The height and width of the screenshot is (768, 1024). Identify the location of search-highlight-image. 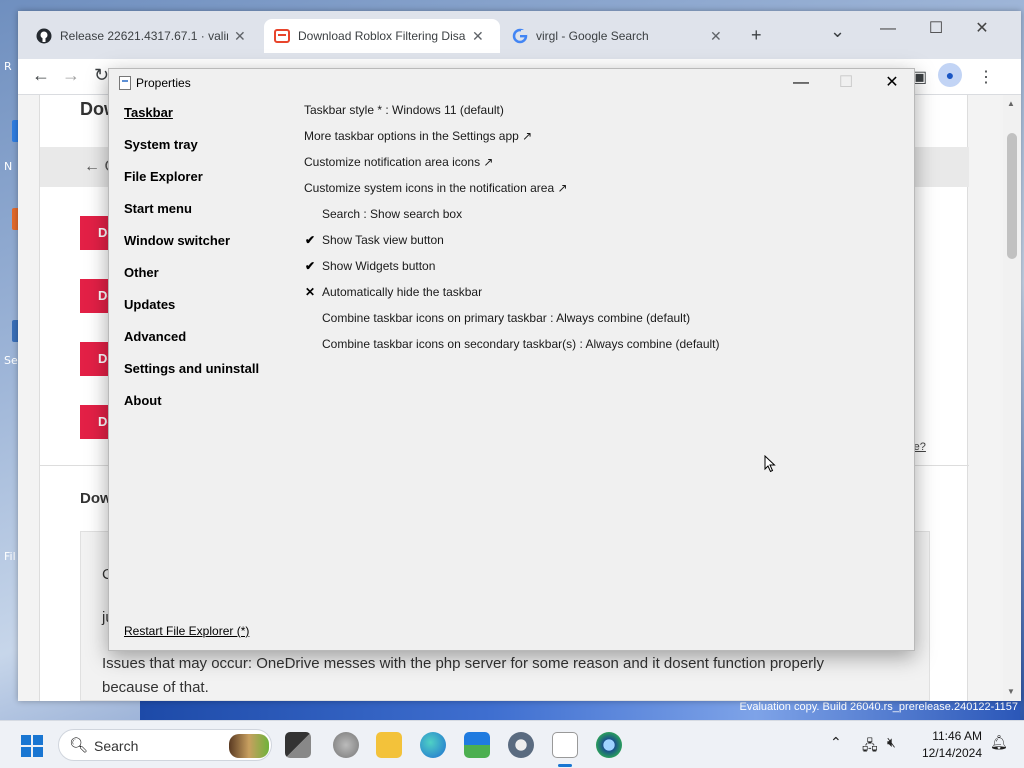
(249, 746).